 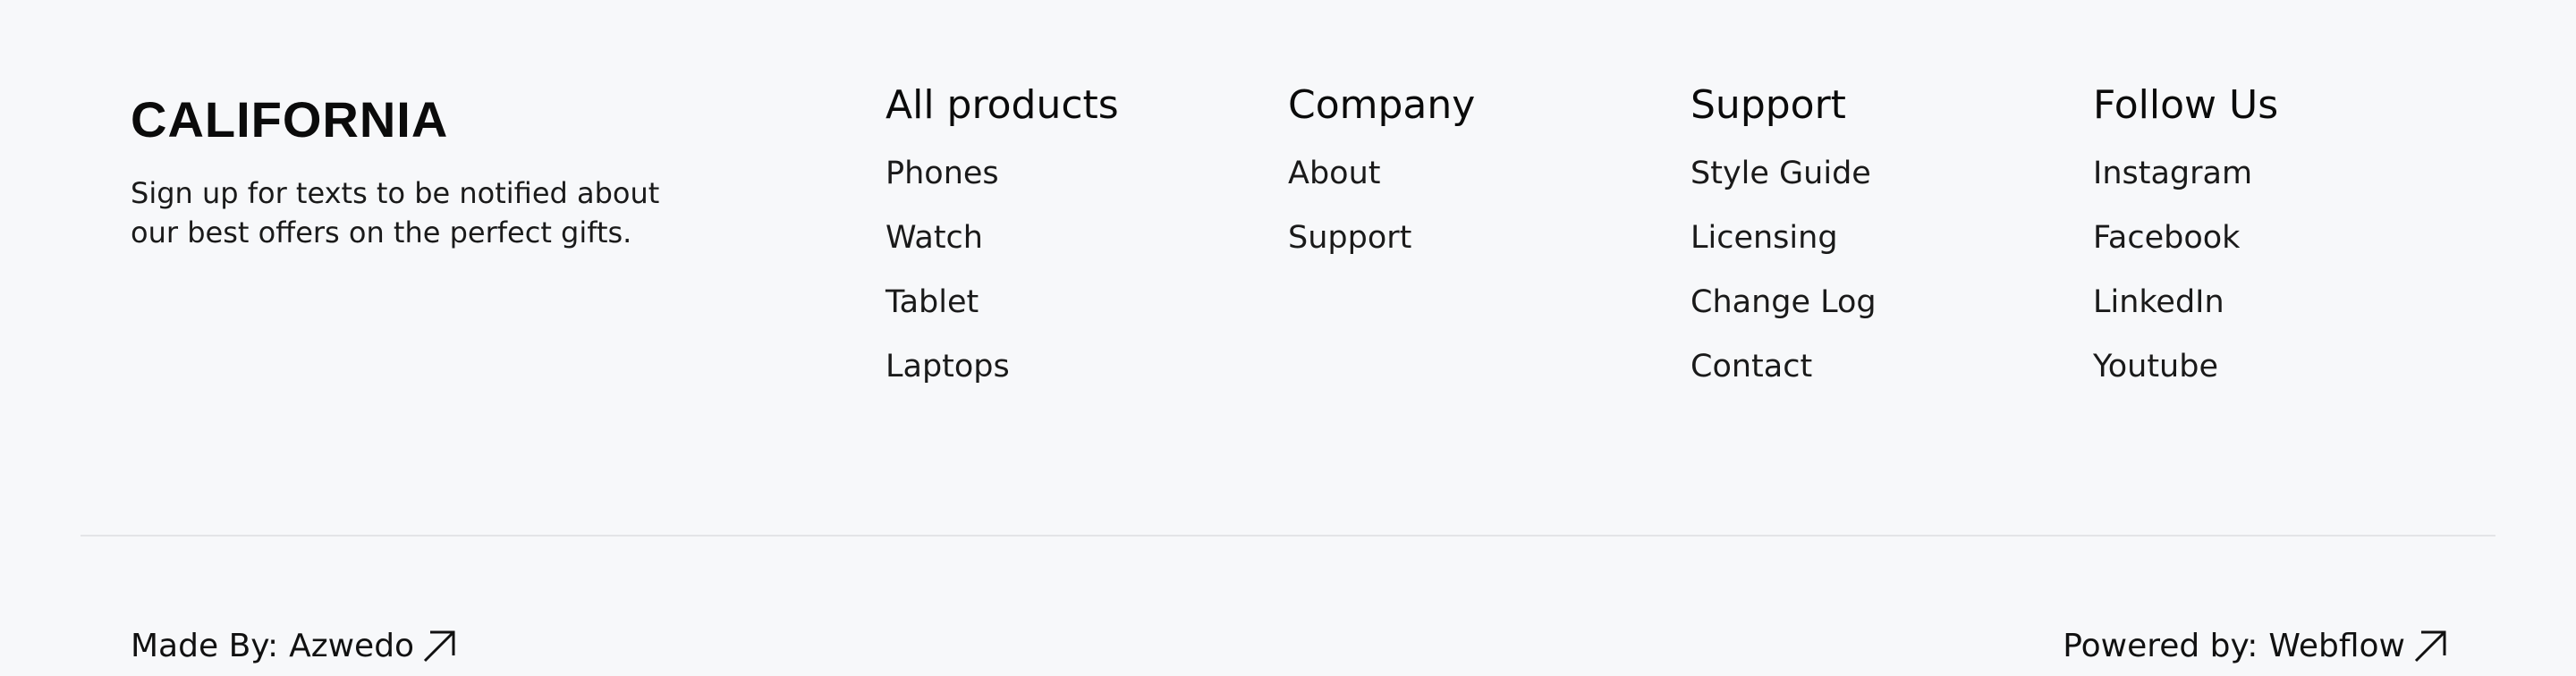 I want to click on link-list: About Support, so click(x=1381, y=206).